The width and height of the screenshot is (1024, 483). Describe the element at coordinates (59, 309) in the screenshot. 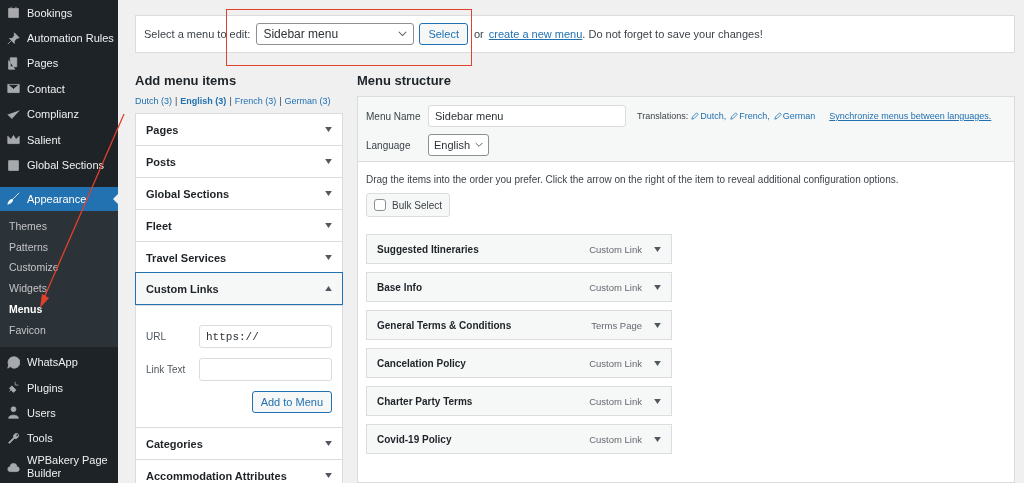

I see `submenu-item: Menus` at that location.